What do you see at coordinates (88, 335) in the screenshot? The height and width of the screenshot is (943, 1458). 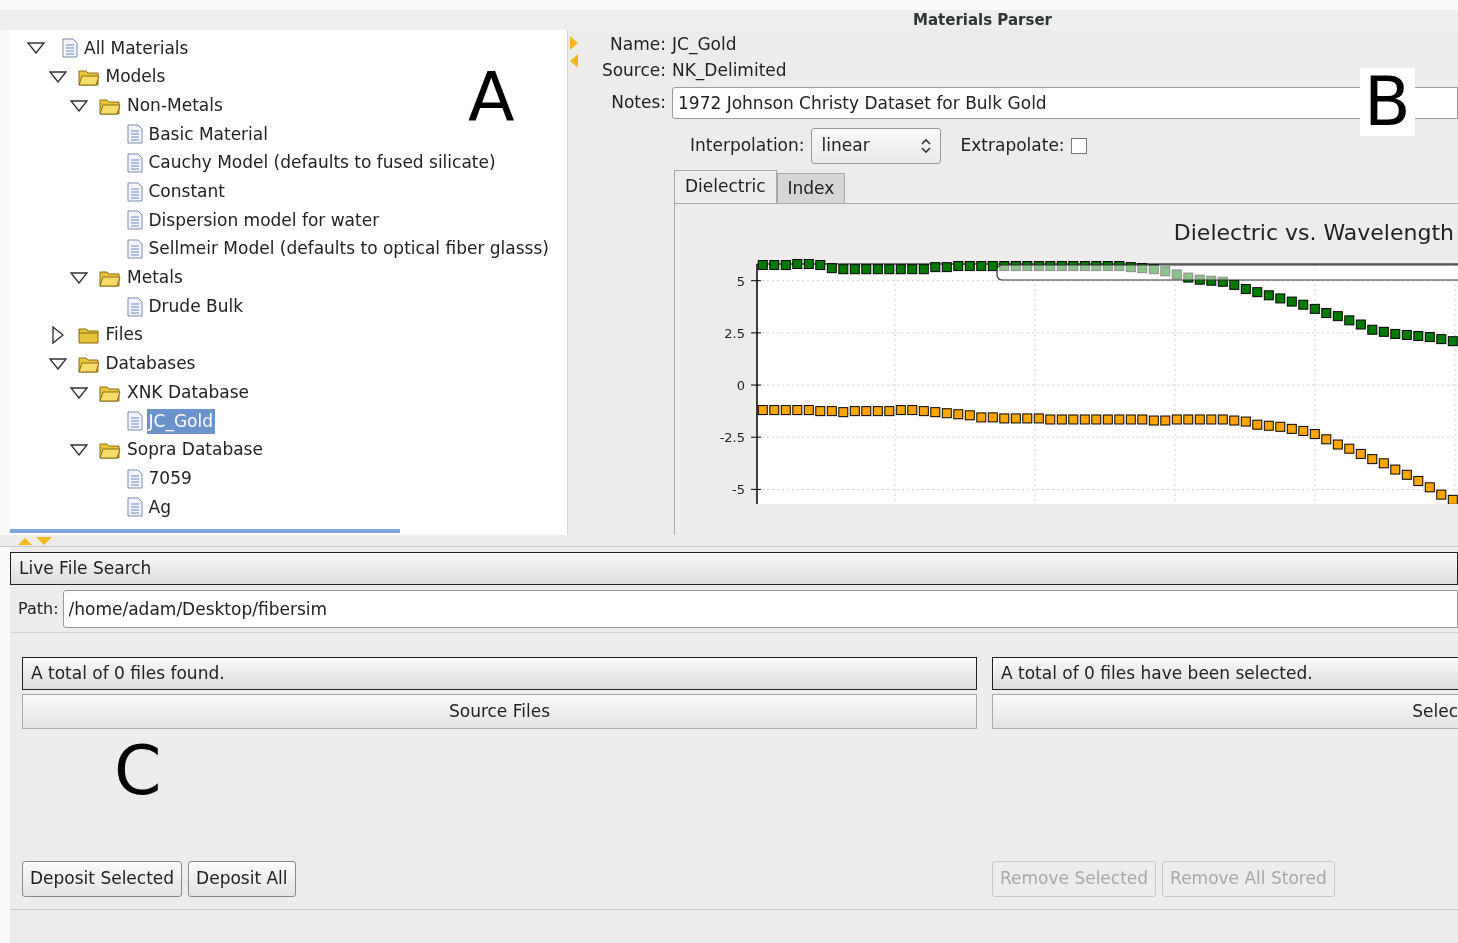 I see `folder-icon` at bounding box center [88, 335].